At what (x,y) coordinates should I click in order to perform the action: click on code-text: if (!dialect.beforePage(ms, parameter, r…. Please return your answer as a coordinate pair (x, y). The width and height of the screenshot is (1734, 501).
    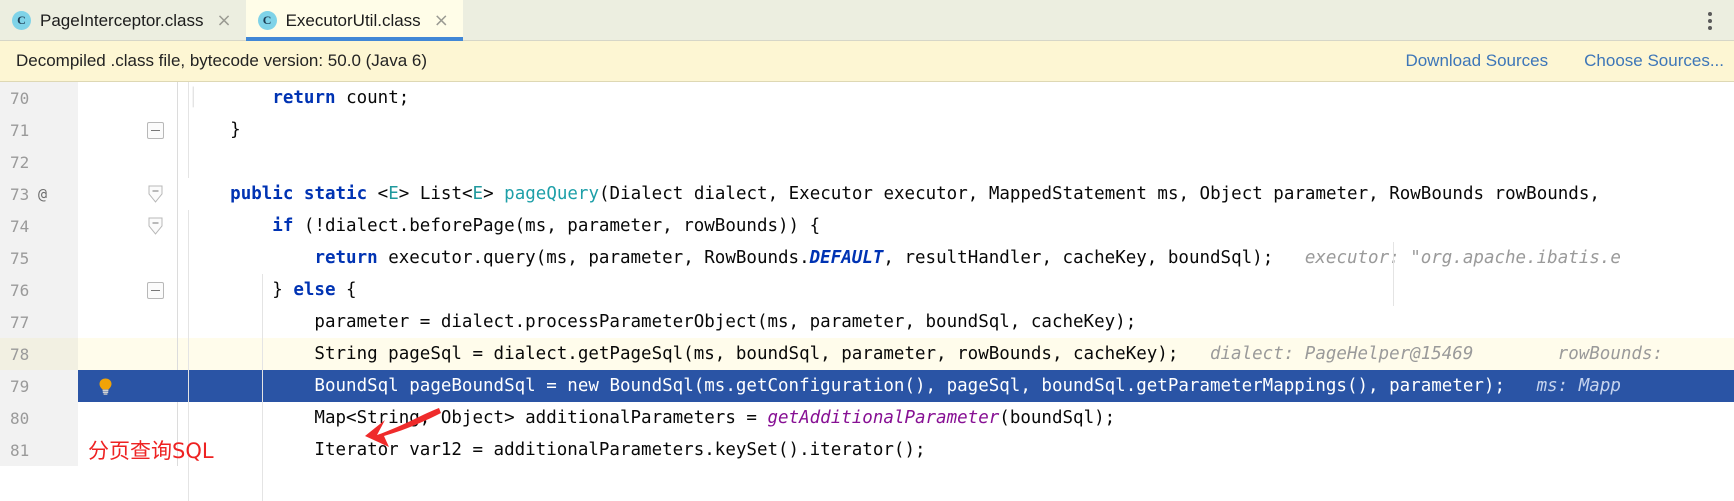
    Looking at the image, I should click on (546, 226).